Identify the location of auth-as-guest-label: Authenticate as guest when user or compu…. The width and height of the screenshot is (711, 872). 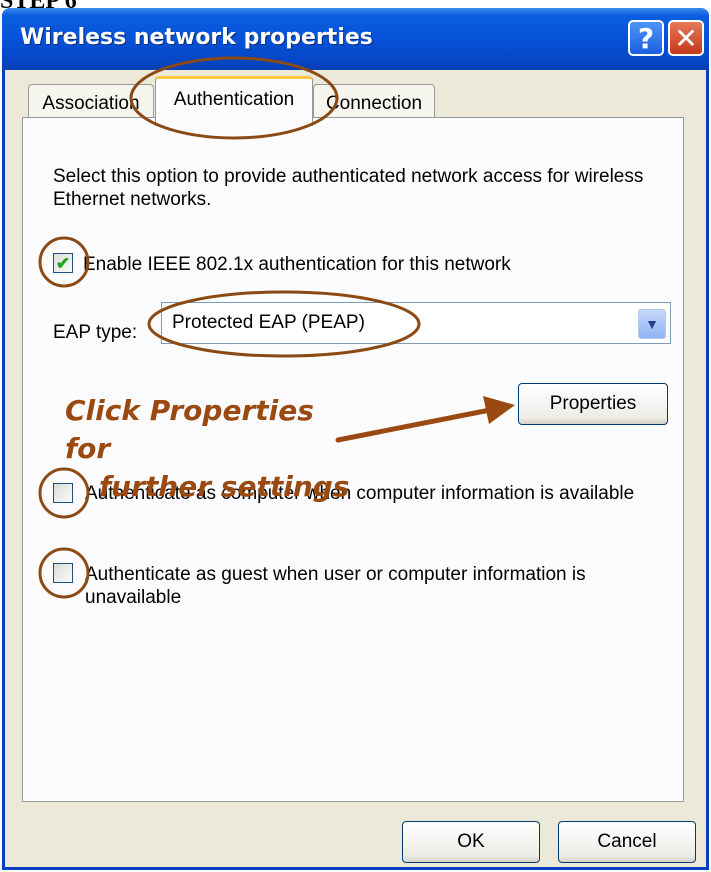
(372, 586).